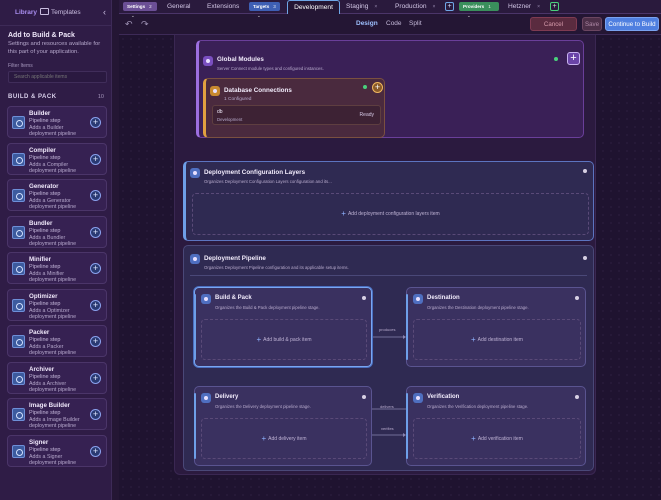  Describe the element at coordinates (296, 115) in the screenshot. I see `database-item-db: db Development Ready` at that location.